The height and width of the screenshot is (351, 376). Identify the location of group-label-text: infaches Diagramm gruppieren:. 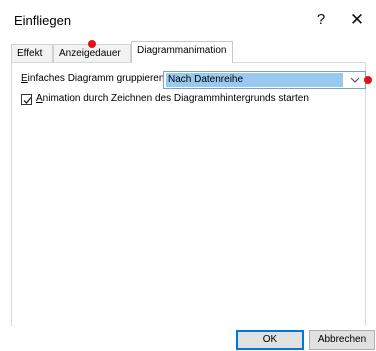
(97, 78).